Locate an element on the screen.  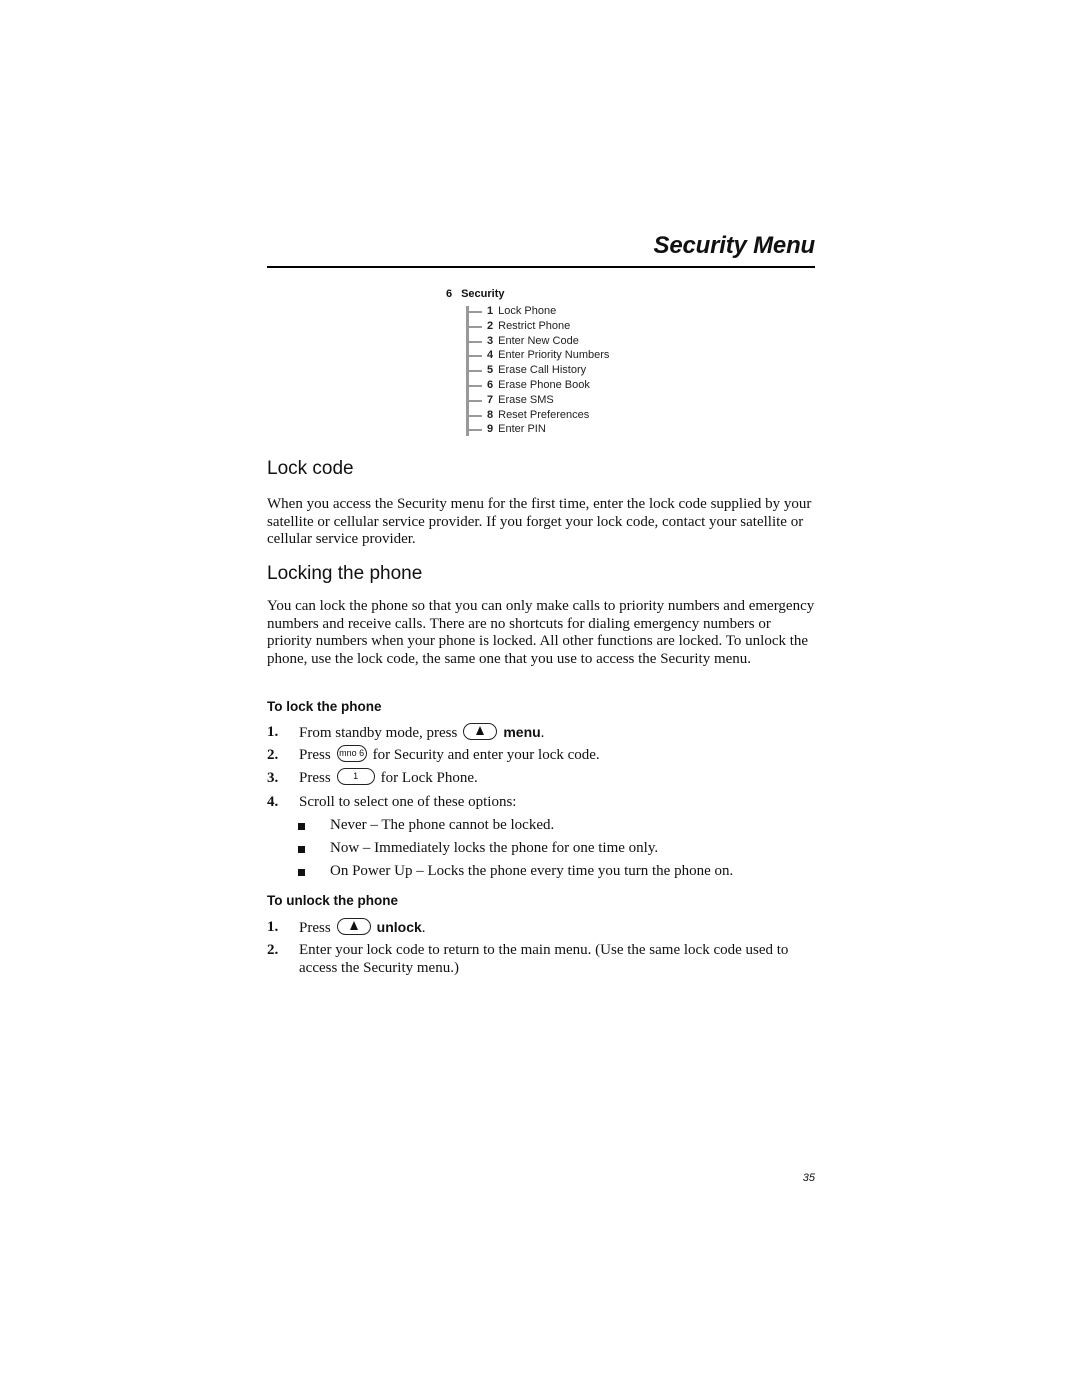
lock-code-heading: Lock code is located at coordinates (310, 468).